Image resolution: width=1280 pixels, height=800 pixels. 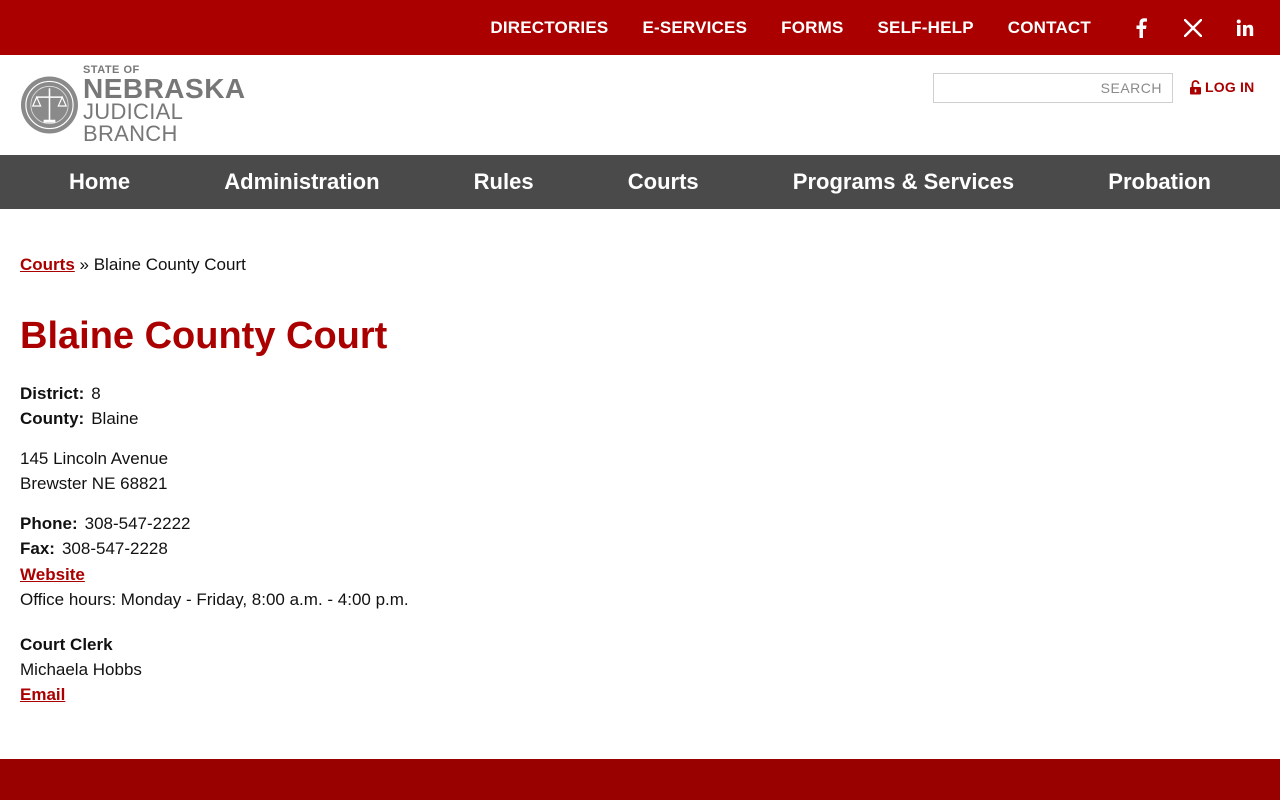 What do you see at coordinates (663, 182) in the screenshot?
I see `nav-courts: Courts` at bounding box center [663, 182].